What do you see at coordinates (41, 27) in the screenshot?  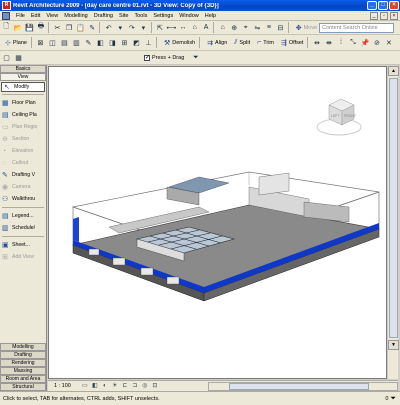 I see `print-icon: 🖶` at bounding box center [41, 27].